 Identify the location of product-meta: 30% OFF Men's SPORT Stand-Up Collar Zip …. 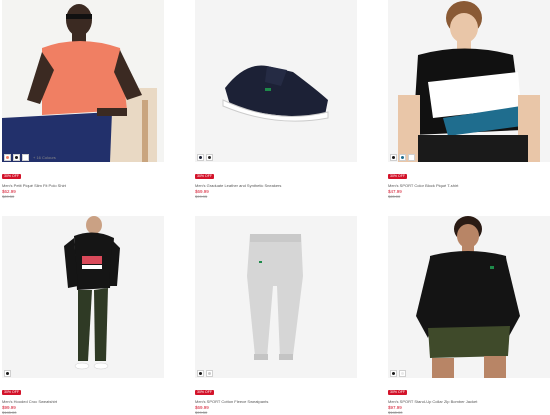
(469, 397).